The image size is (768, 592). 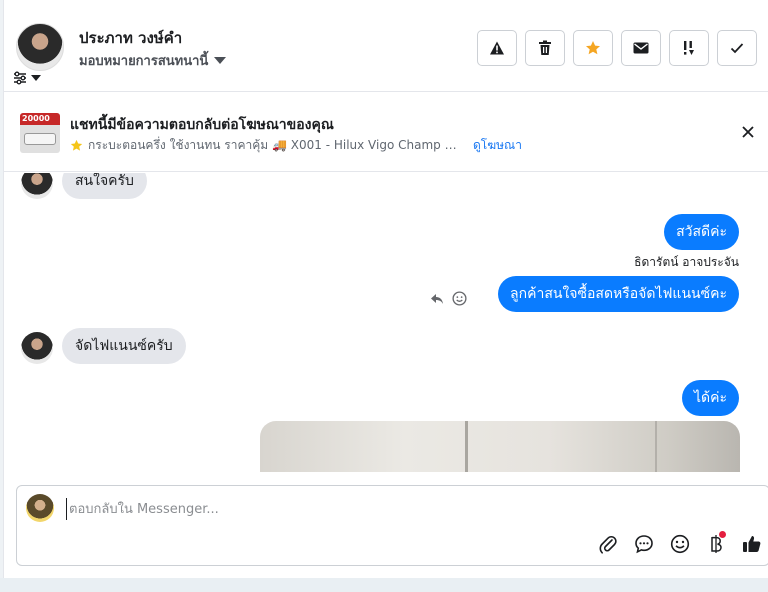 I want to click on notification-dot, so click(x=722, y=534).